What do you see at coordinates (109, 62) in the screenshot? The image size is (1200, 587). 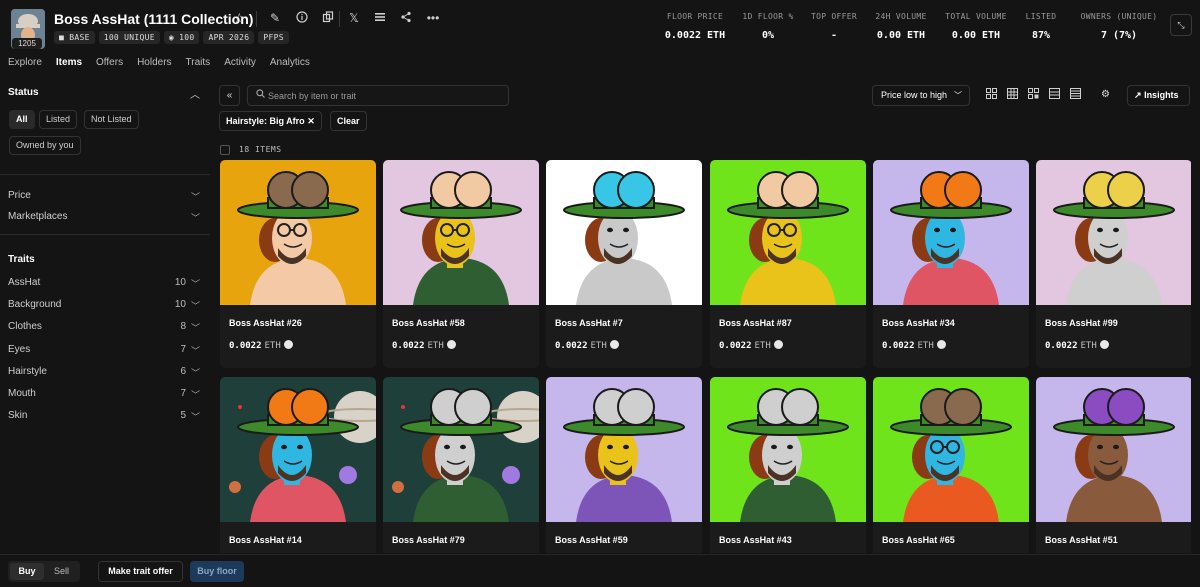 I see `tab-offers: Offers` at bounding box center [109, 62].